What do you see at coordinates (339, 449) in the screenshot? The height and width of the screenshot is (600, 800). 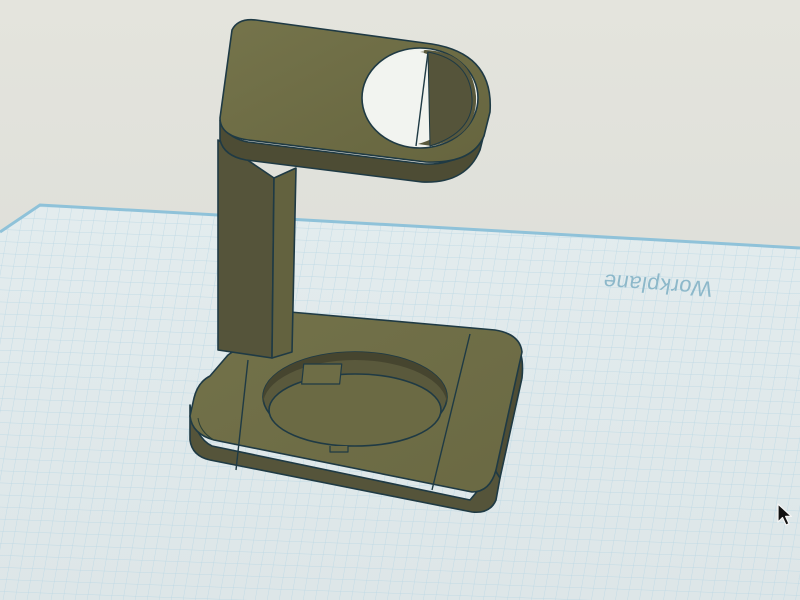 I see `cable-slot` at bounding box center [339, 449].